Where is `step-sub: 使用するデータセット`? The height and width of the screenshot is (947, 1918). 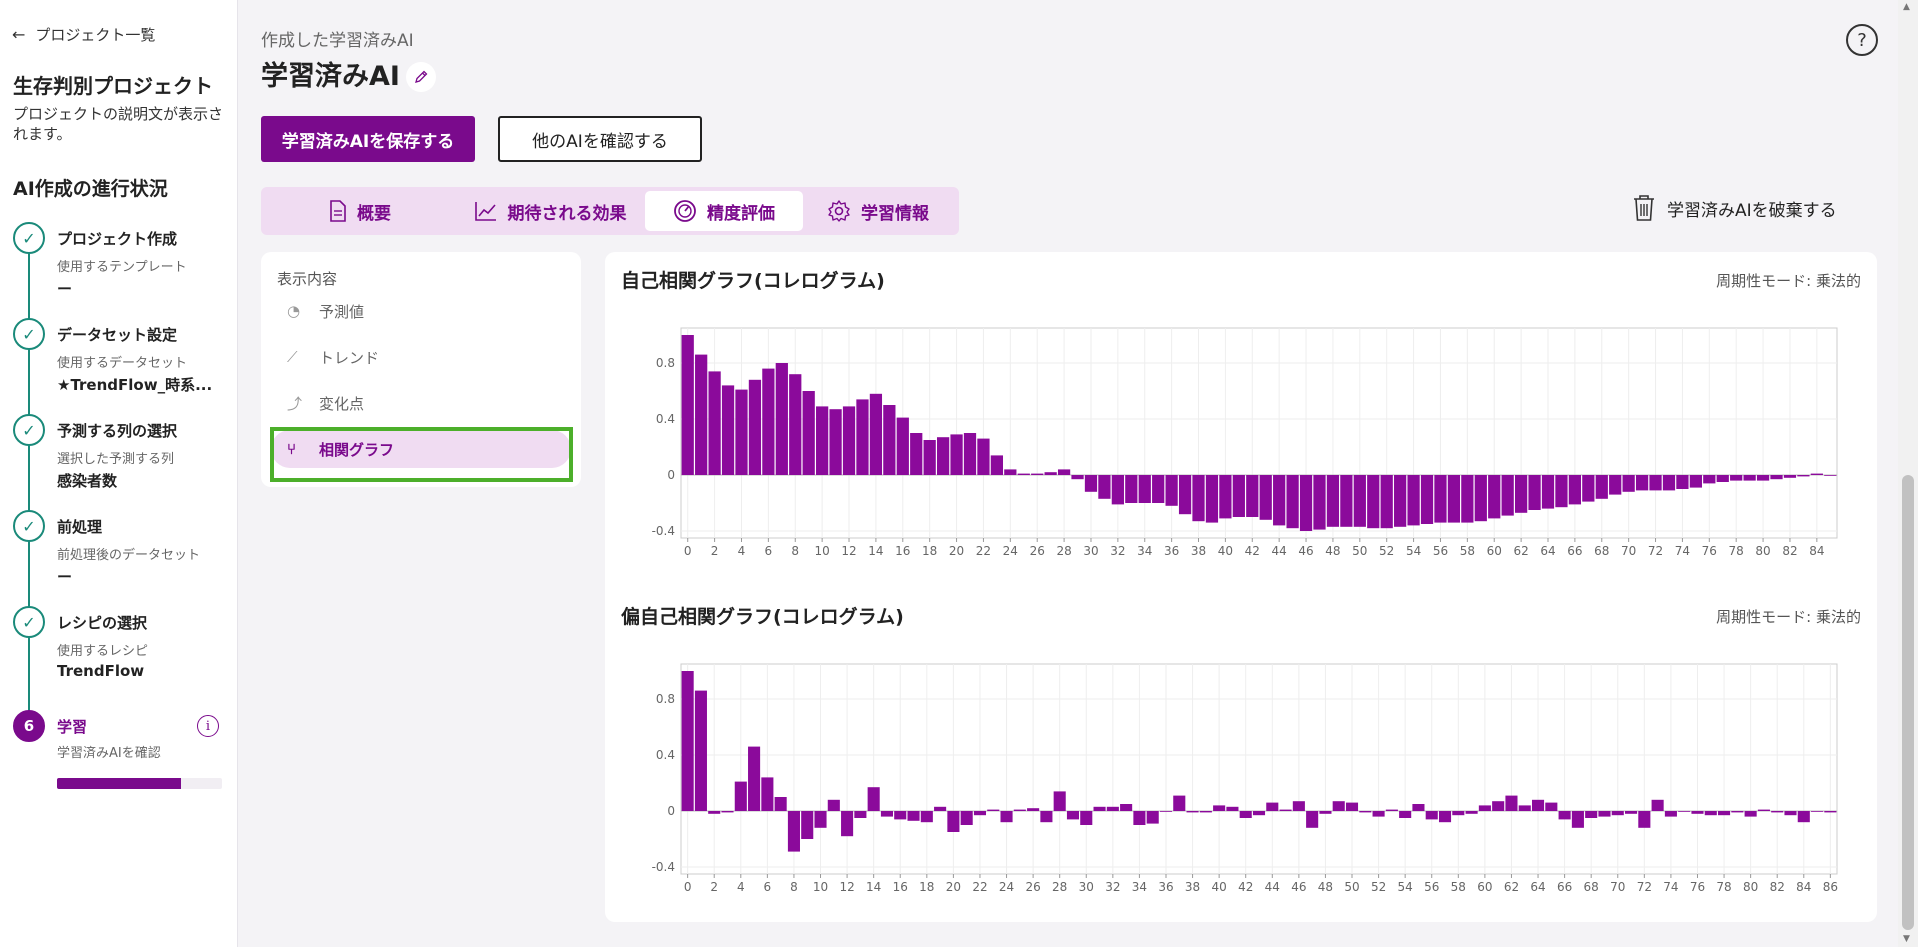
step-sub: 使用するデータセット is located at coordinates (122, 363).